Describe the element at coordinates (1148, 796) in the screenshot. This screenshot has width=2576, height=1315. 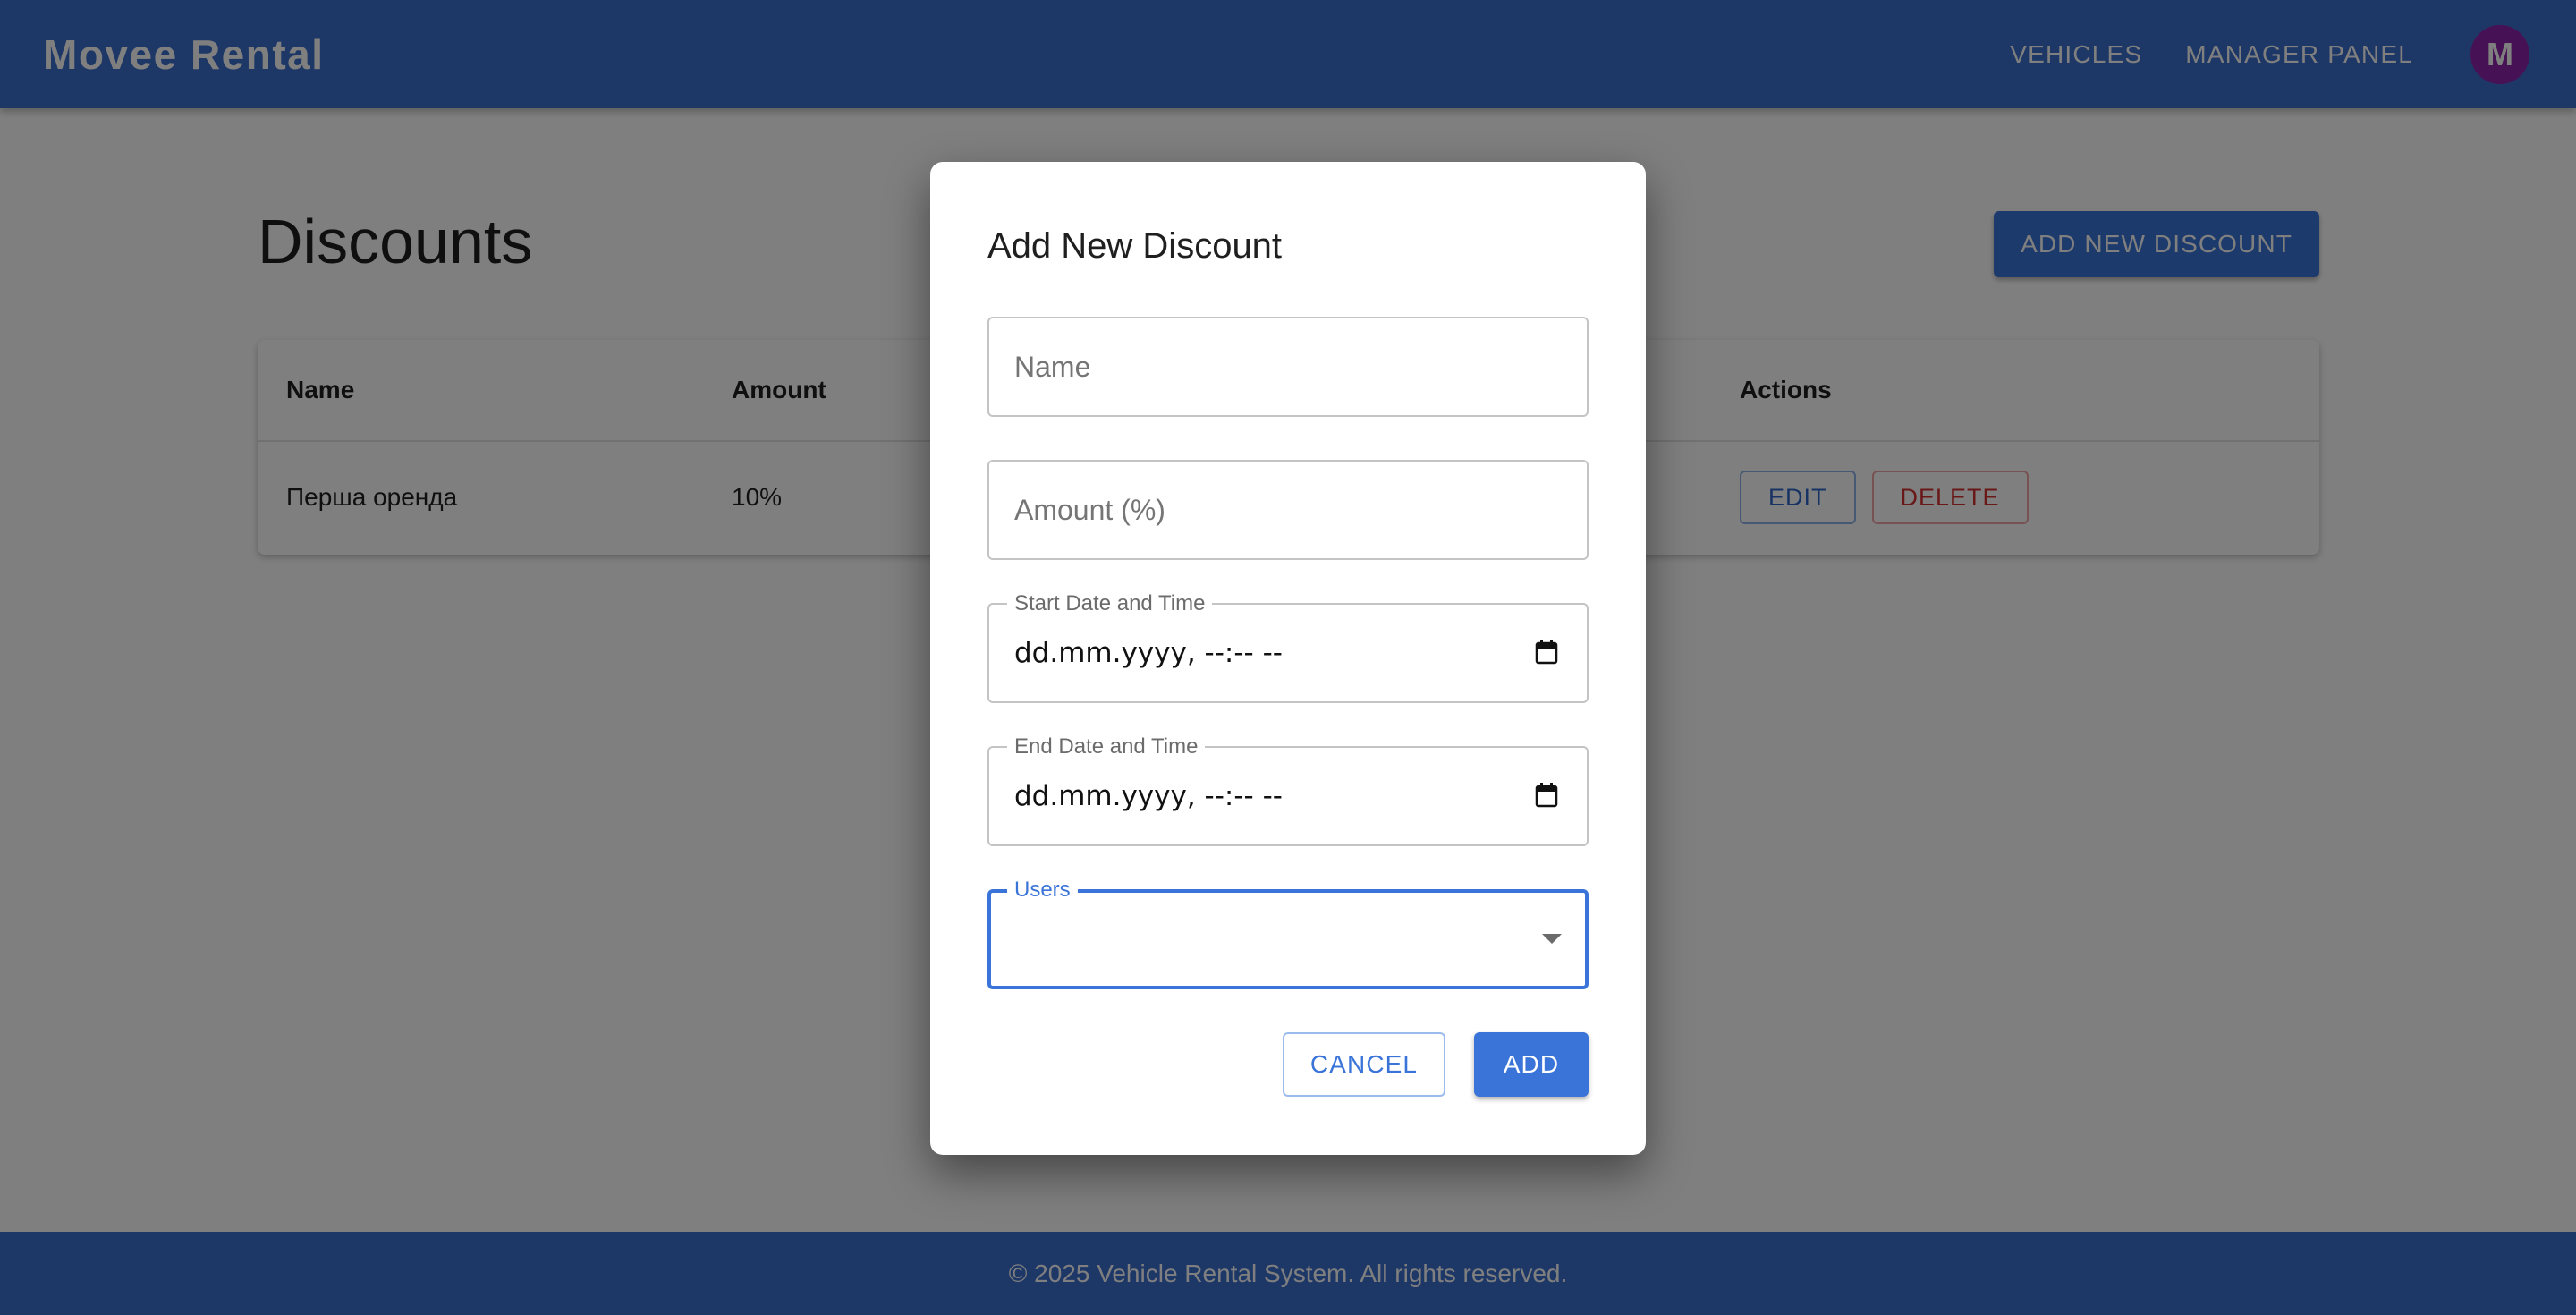
I see `end-date-value: dd.mm.yyyy, --:-- --` at that location.